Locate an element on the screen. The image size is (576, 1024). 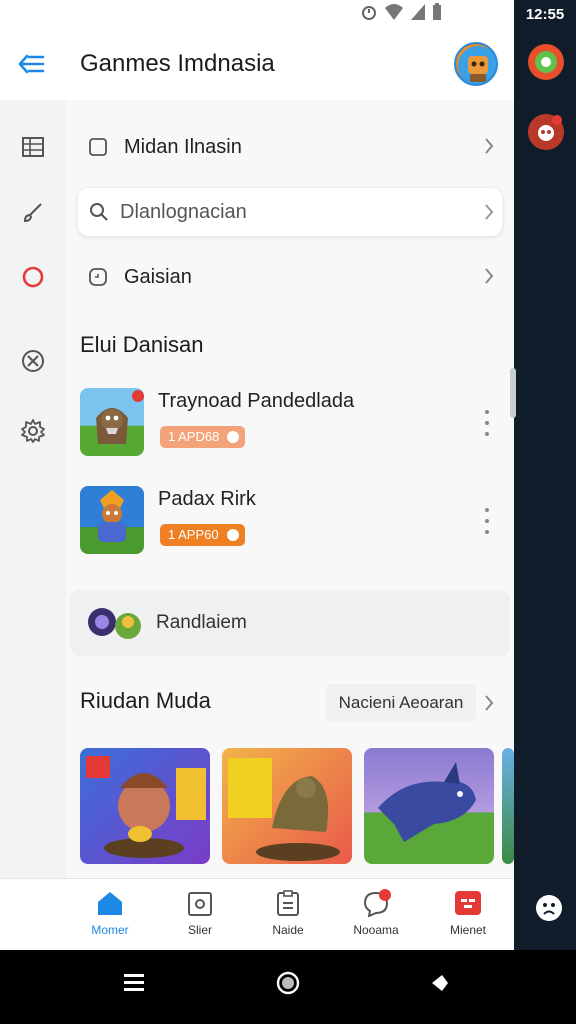
page-title: Ganmes Imdnasia is located at coordinates (177, 63).